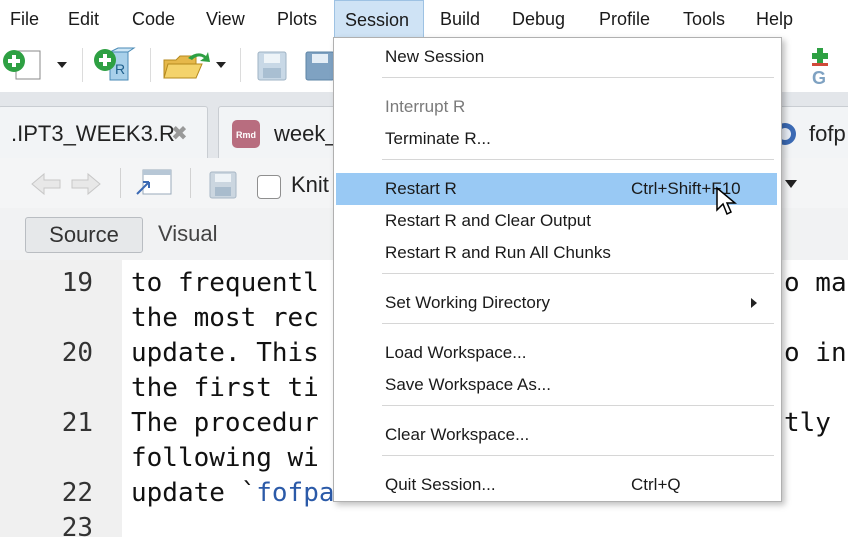 The image size is (848, 543). What do you see at coordinates (225, 19) in the screenshot?
I see `menu-view: View` at bounding box center [225, 19].